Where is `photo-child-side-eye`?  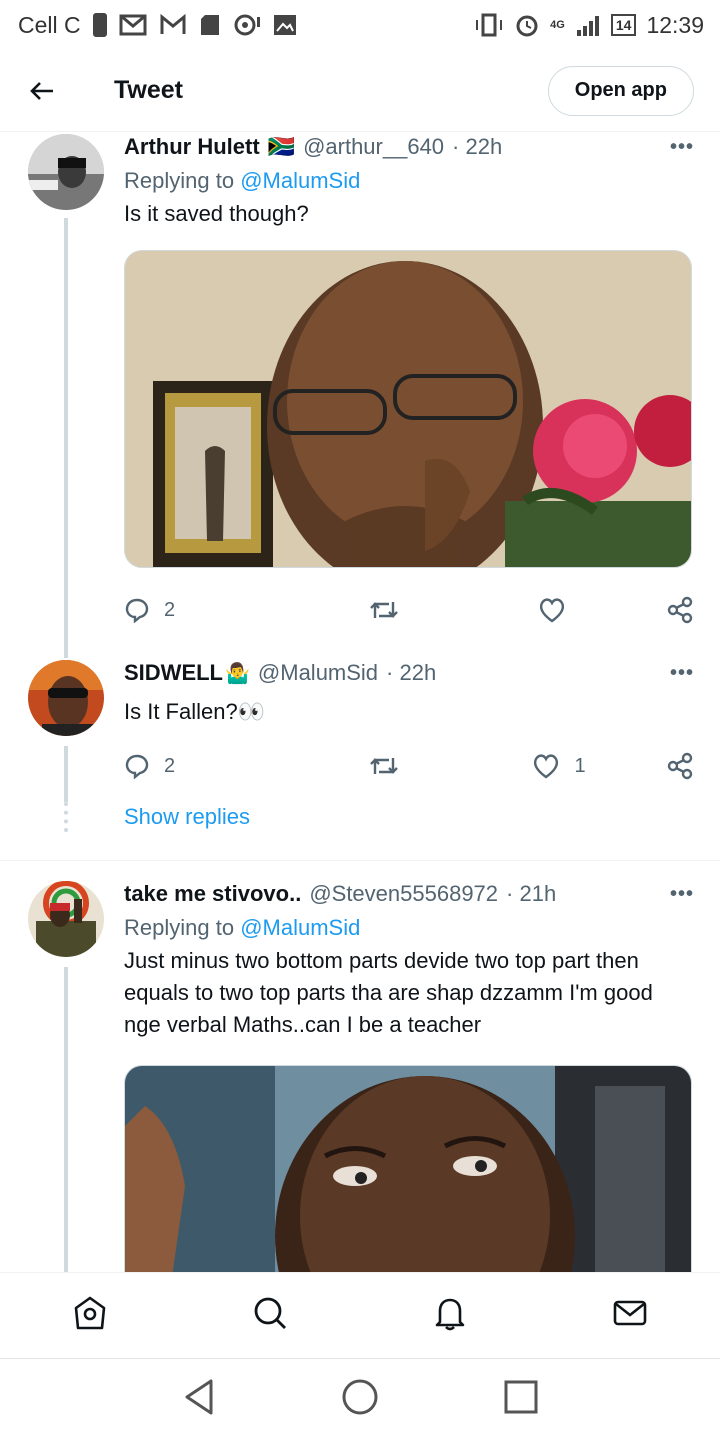 photo-child-side-eye is located at coordinates (408, 1169).